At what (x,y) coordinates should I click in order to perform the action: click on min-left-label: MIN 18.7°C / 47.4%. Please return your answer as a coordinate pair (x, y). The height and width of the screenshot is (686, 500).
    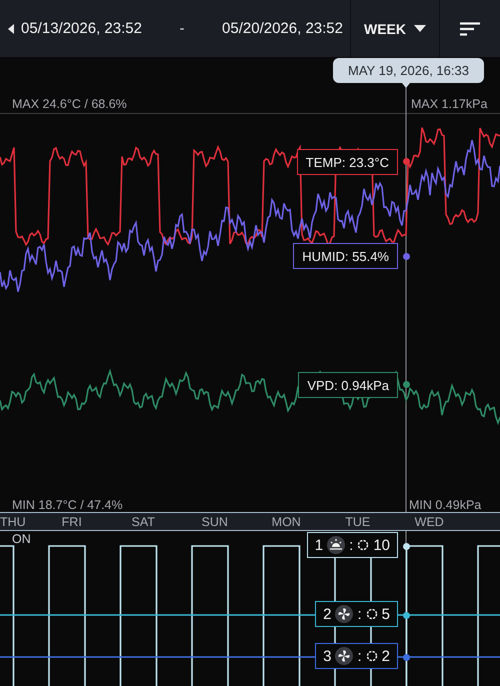
    Looking at the image, I should click on (67, 505).